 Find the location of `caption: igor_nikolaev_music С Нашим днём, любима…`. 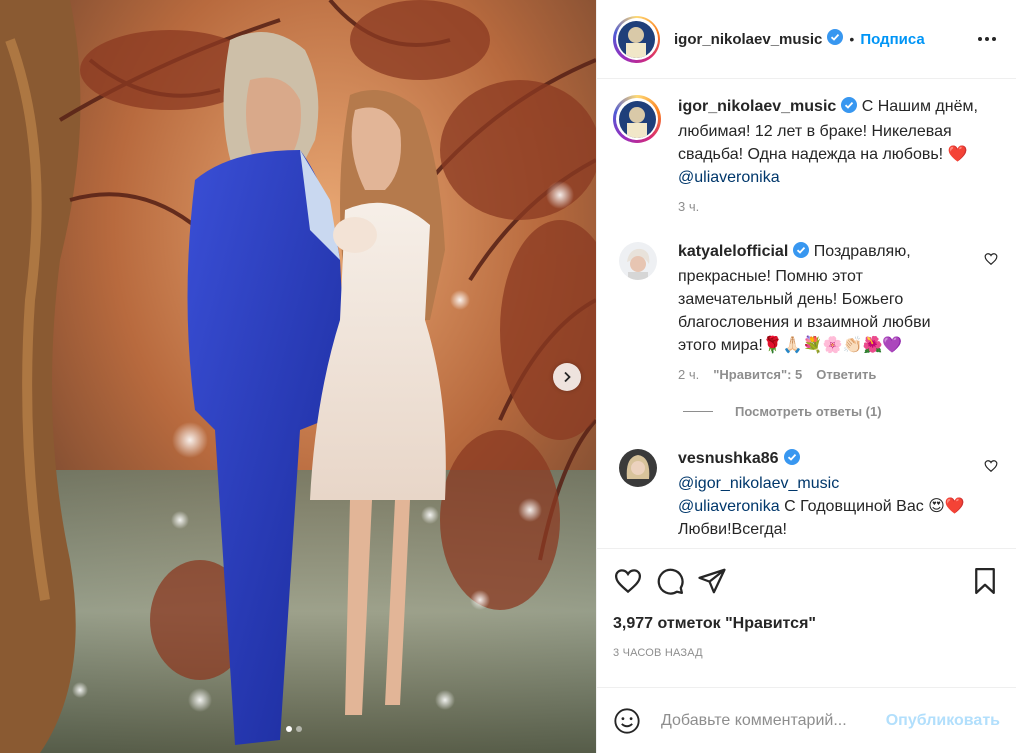

caption: igor_nikolaev_music С Нашим днём, любима… is located at coordinates (806, 154).